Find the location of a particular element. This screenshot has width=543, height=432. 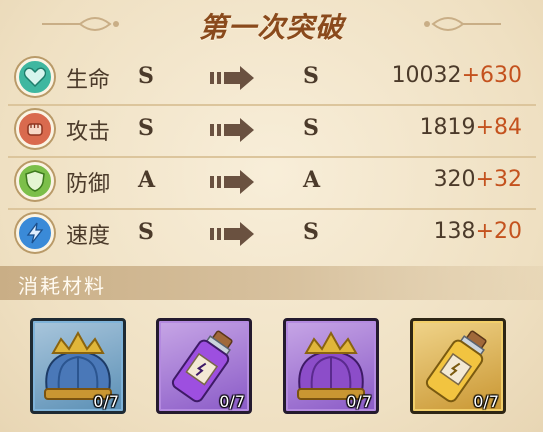

shield-icon is located at coordinates (35, 181).